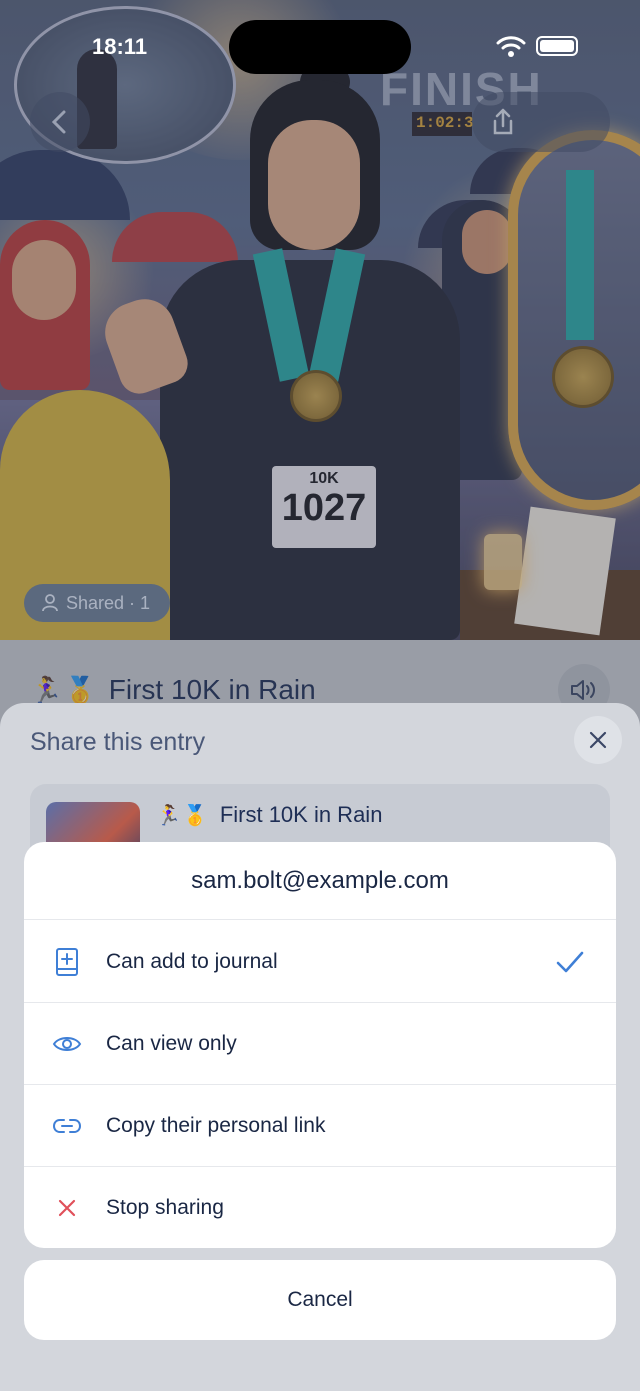 Image resolution: width=640 pixels, height=1391 pixels. Describe the element at coordinates (118, 742) in the screenshot. I see `share-sheet-title: Share this entry` at that location.